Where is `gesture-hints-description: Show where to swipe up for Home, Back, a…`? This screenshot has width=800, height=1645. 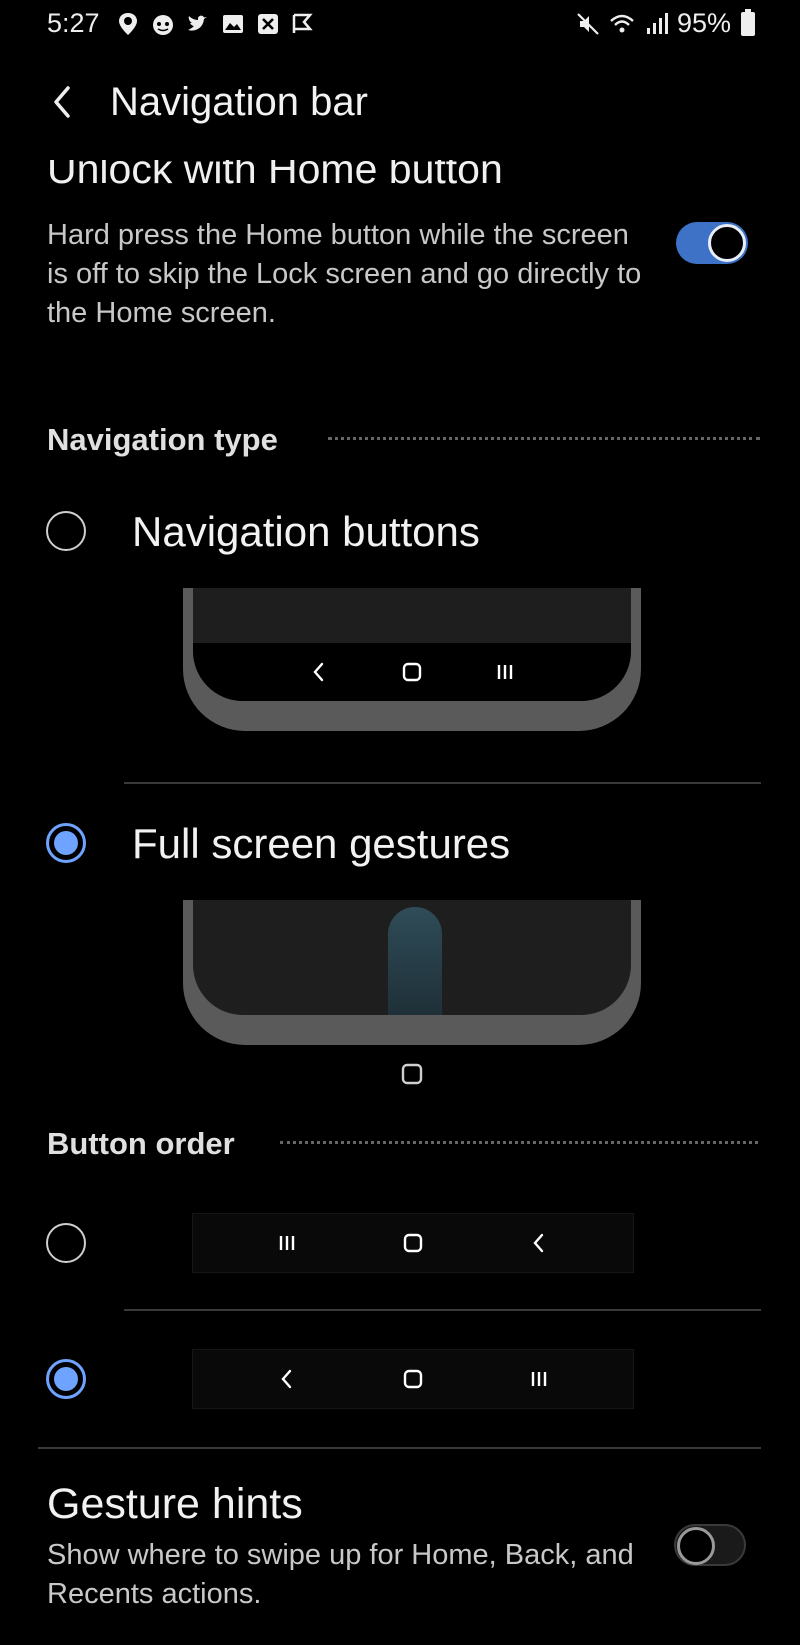
gesture-hints-description: Show where to swipe up for Home, Back, a… is located at coordinates (340, 1574).